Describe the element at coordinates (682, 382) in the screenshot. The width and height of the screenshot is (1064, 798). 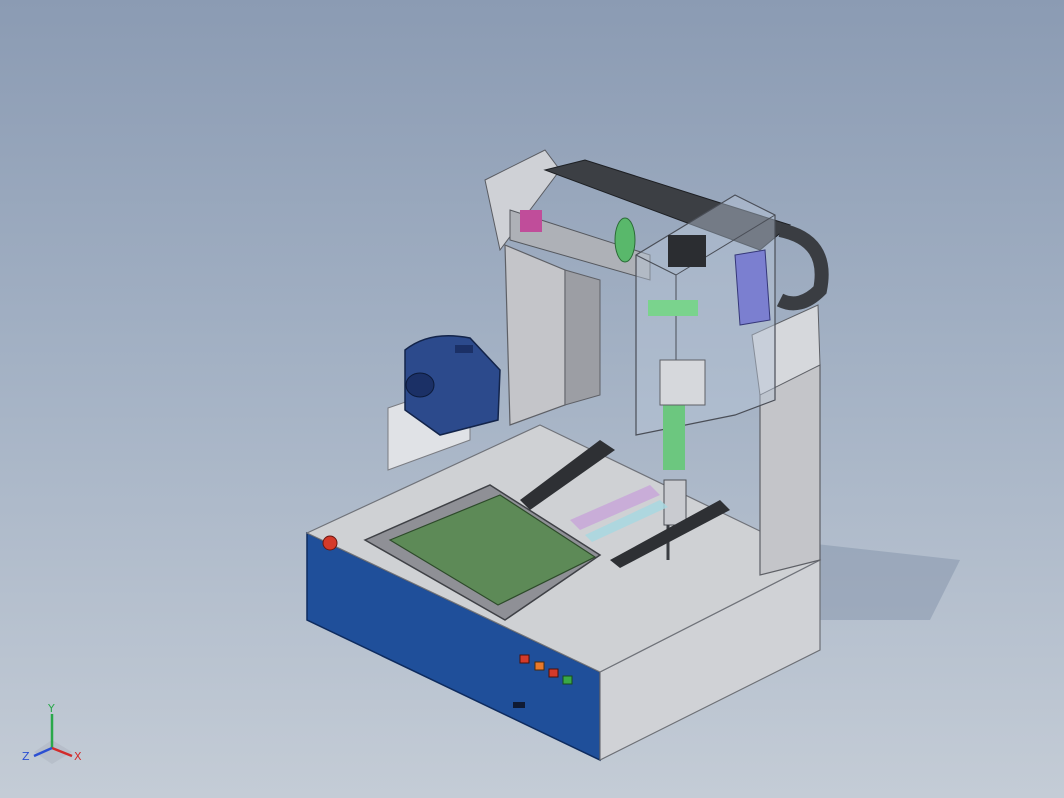
I see `head-block` at that location.